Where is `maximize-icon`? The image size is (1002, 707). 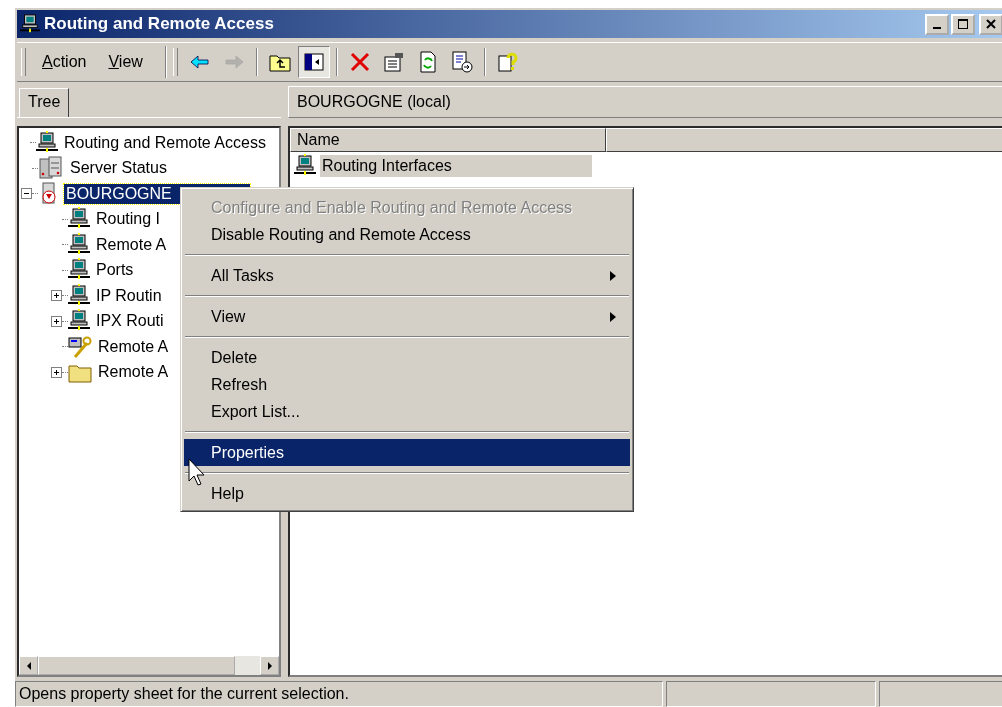 maximize-icon is located at coordinates (963, 24).